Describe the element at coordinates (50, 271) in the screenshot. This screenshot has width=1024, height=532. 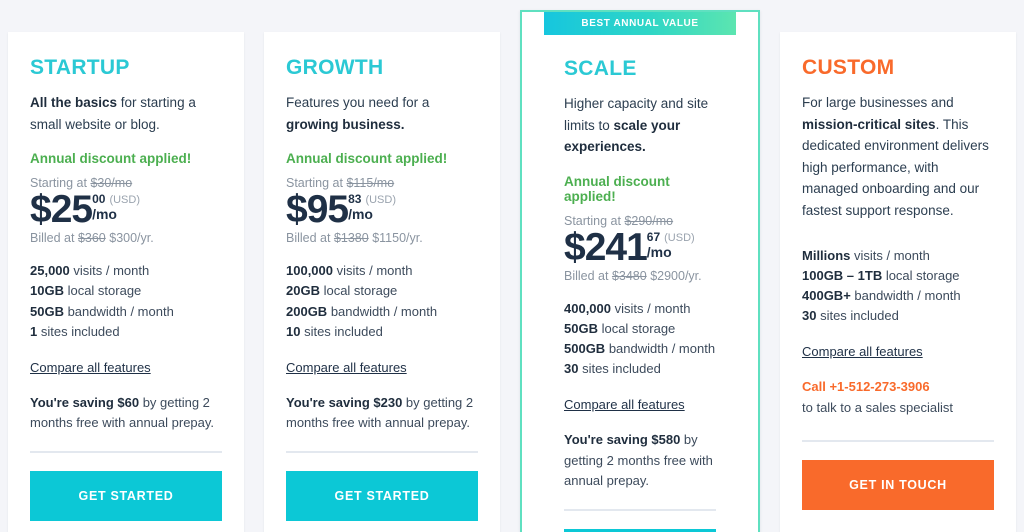
I see `feature-value: 25,000` at that location.